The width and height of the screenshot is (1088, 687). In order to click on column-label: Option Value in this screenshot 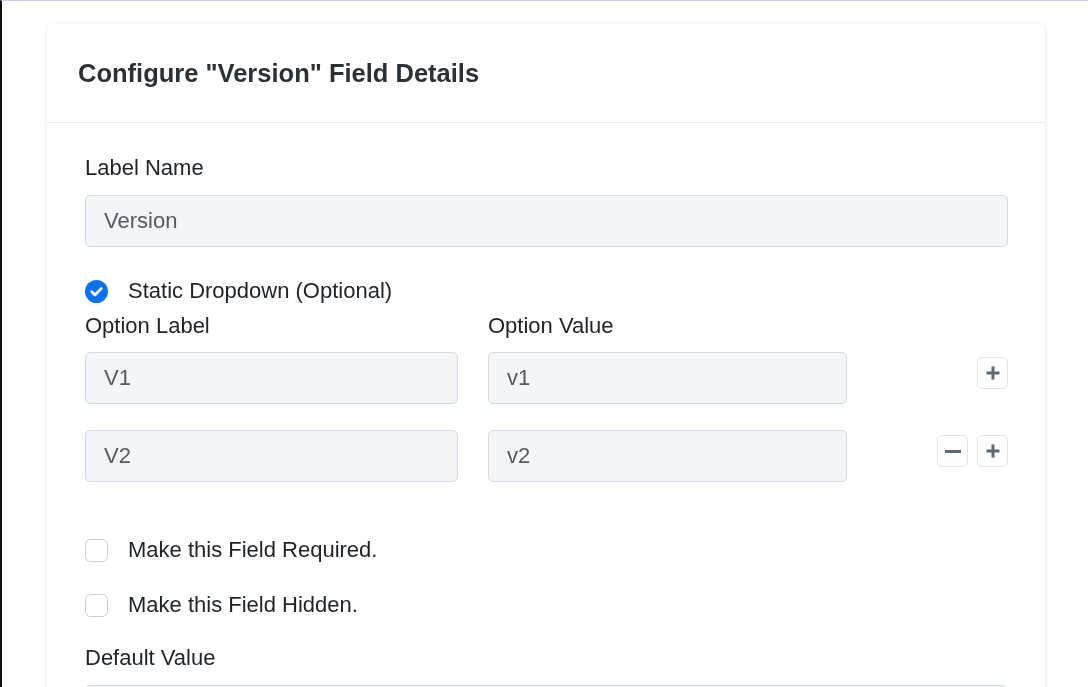, I will do `click(551, 326)`.